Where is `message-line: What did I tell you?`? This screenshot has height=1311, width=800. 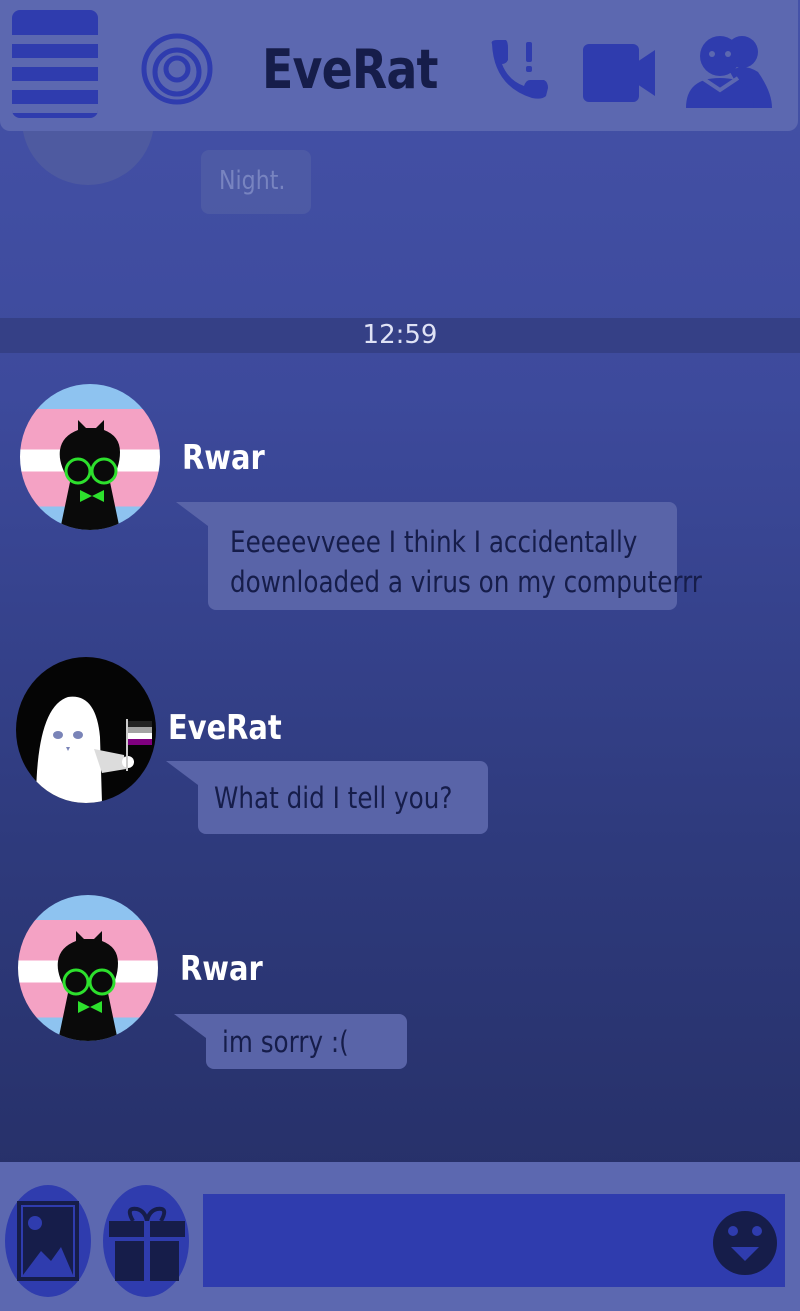
message-line: What did I tell you? is located at coordinates (333, 798).